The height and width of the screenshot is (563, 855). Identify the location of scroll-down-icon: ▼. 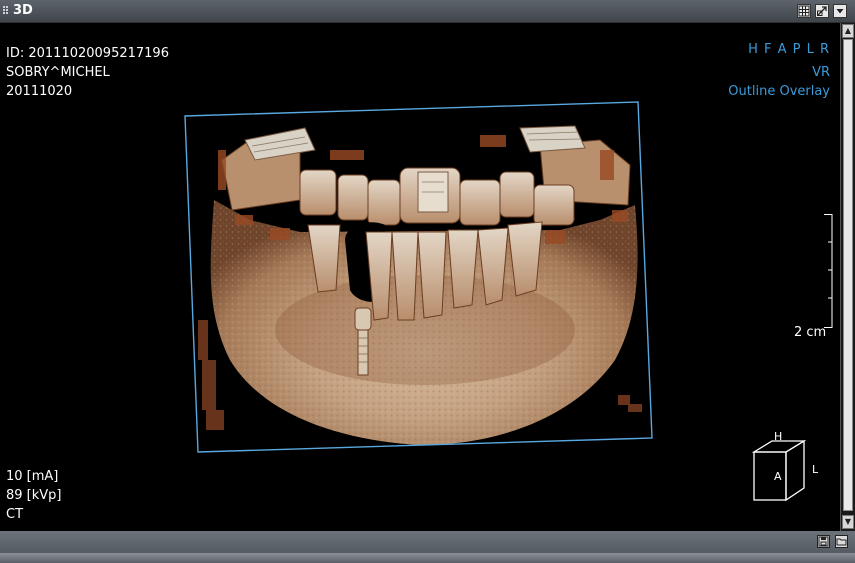
(848, 522).